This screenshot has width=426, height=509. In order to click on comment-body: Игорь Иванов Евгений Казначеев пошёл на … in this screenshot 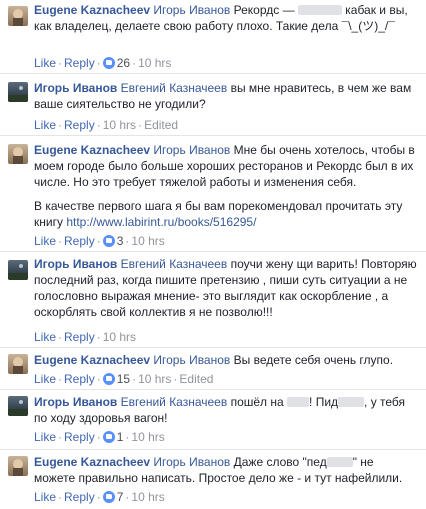, I will do `click(226, 410)`.